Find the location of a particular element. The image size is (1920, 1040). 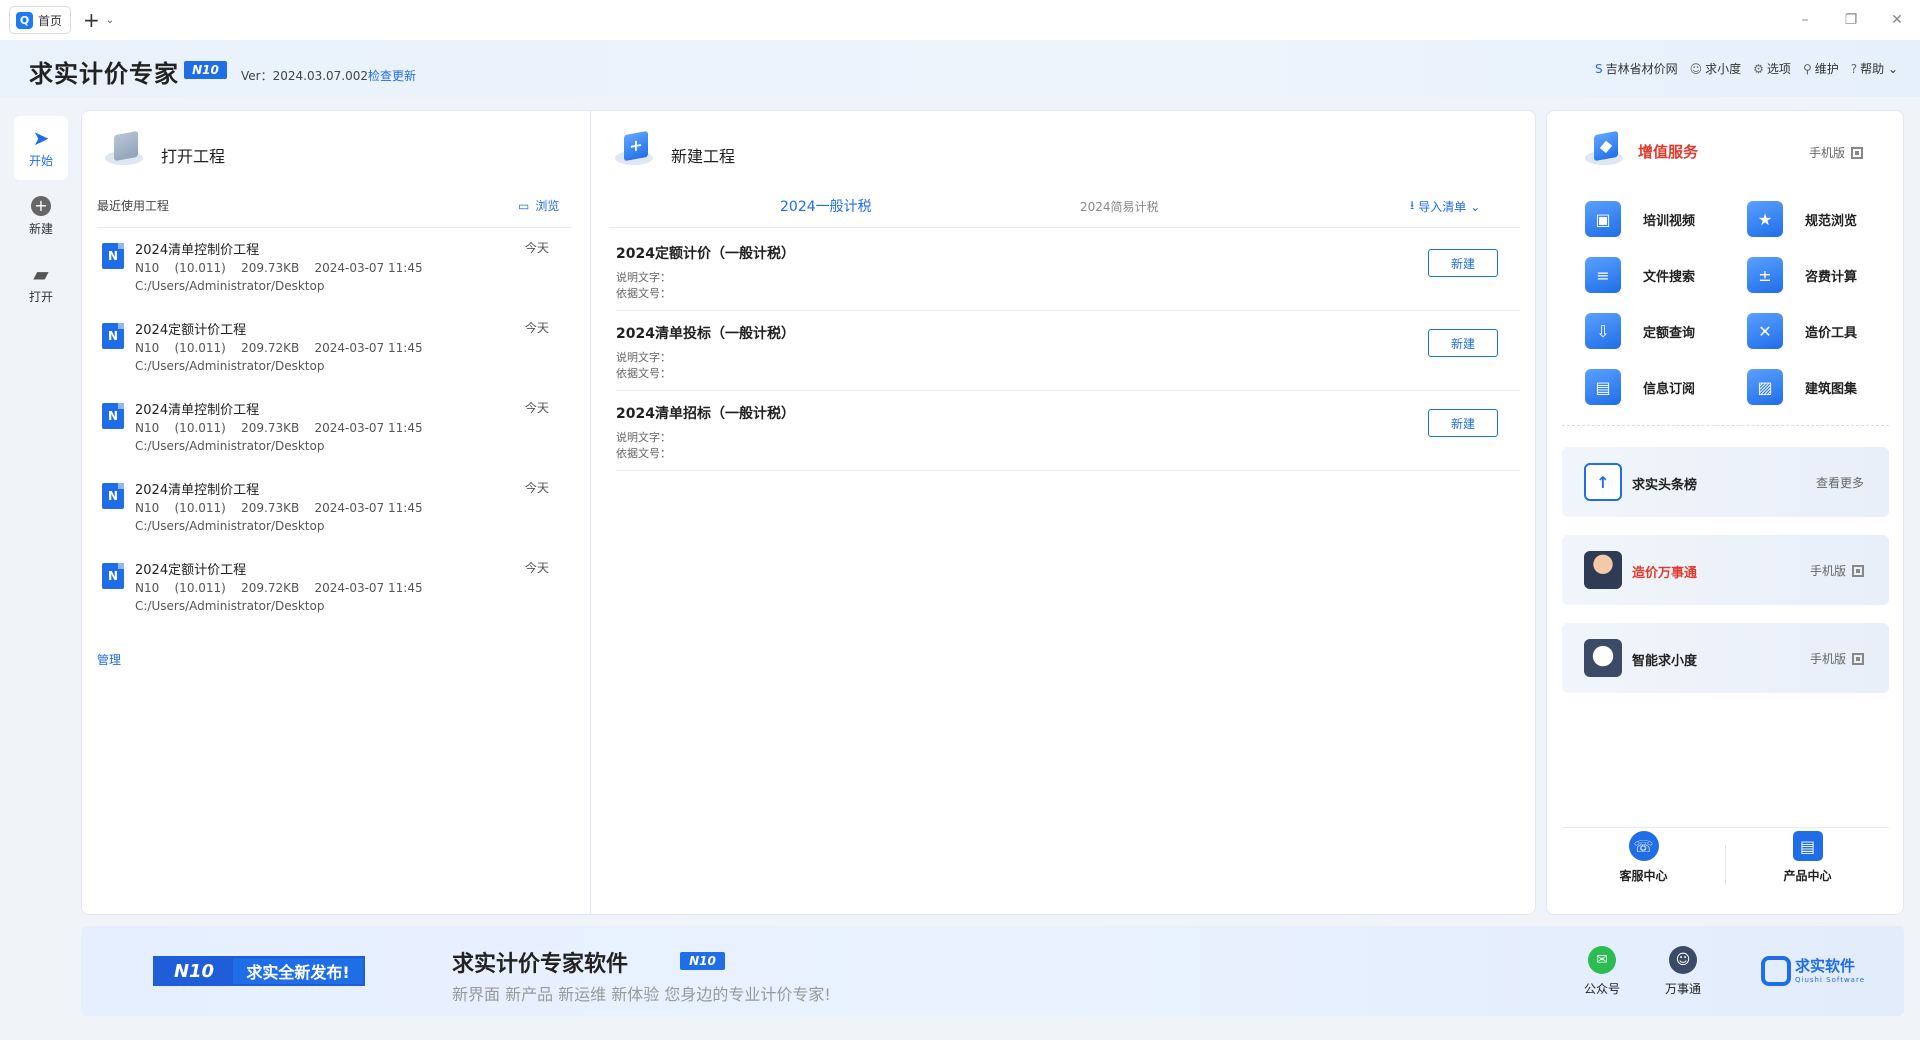

wechat-link: ✉ 公众号 is located at coordinates (1602, 971).